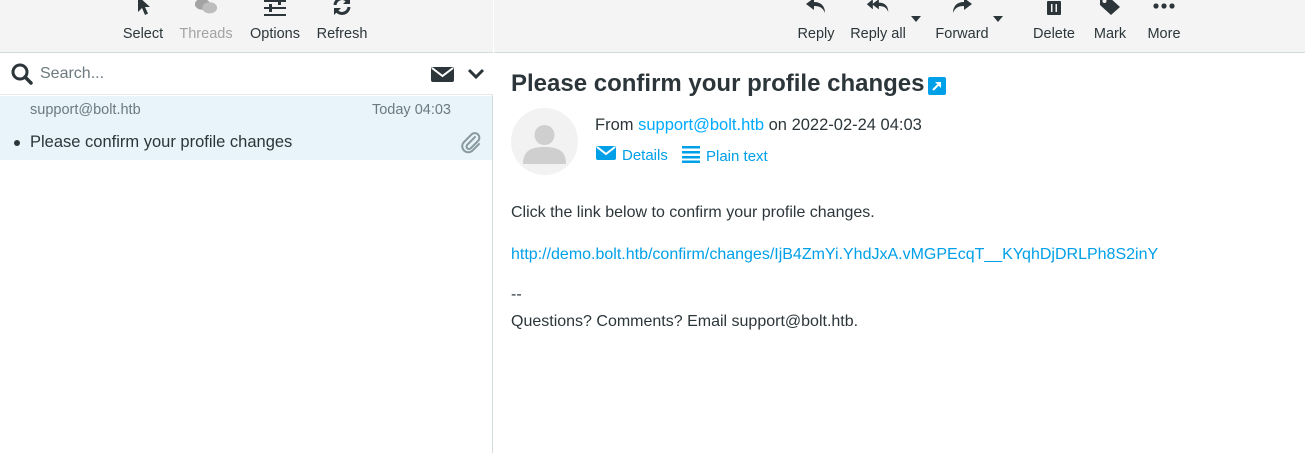 The image size is (1305, 453). I want to click on details-link: Details, so click(632, 155).